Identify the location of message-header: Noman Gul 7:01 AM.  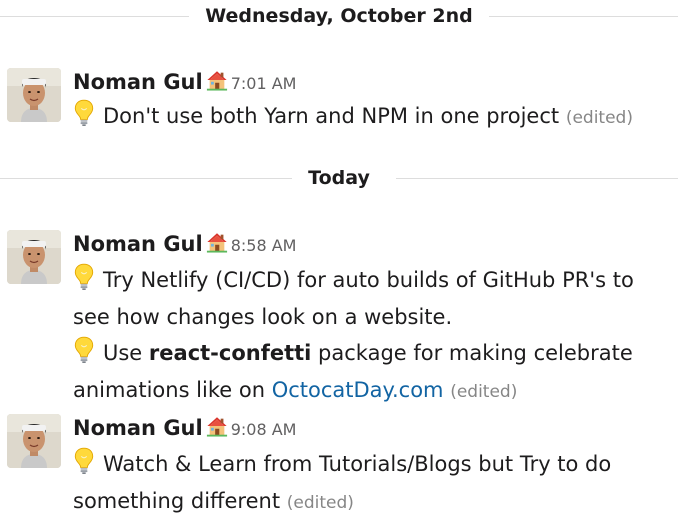
(184, 82).